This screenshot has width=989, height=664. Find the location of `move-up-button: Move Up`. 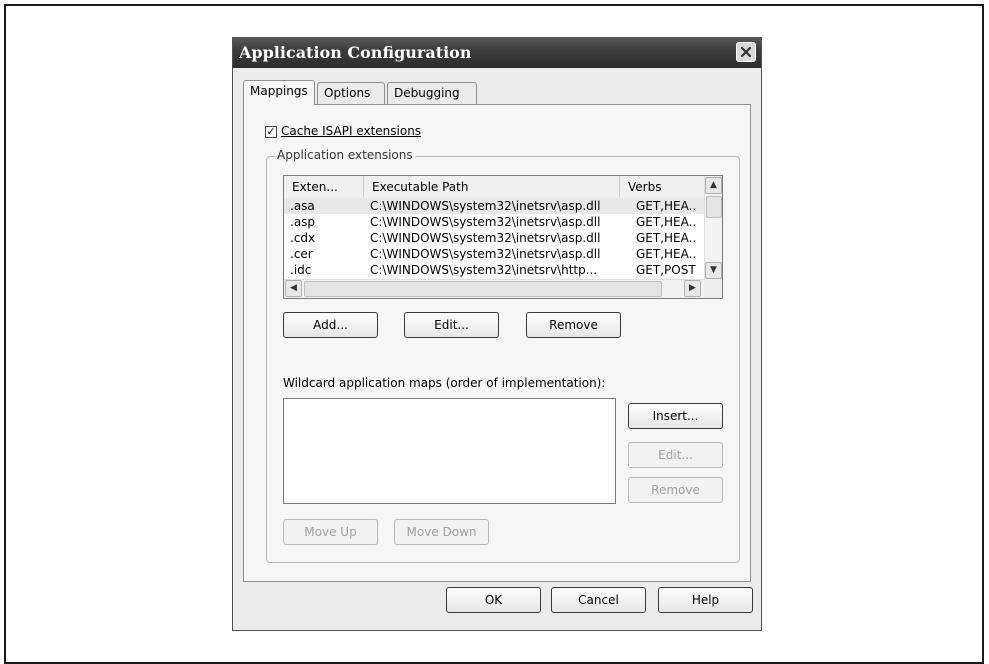

move-up-button: Move Up is located at coordinates (330, 532).